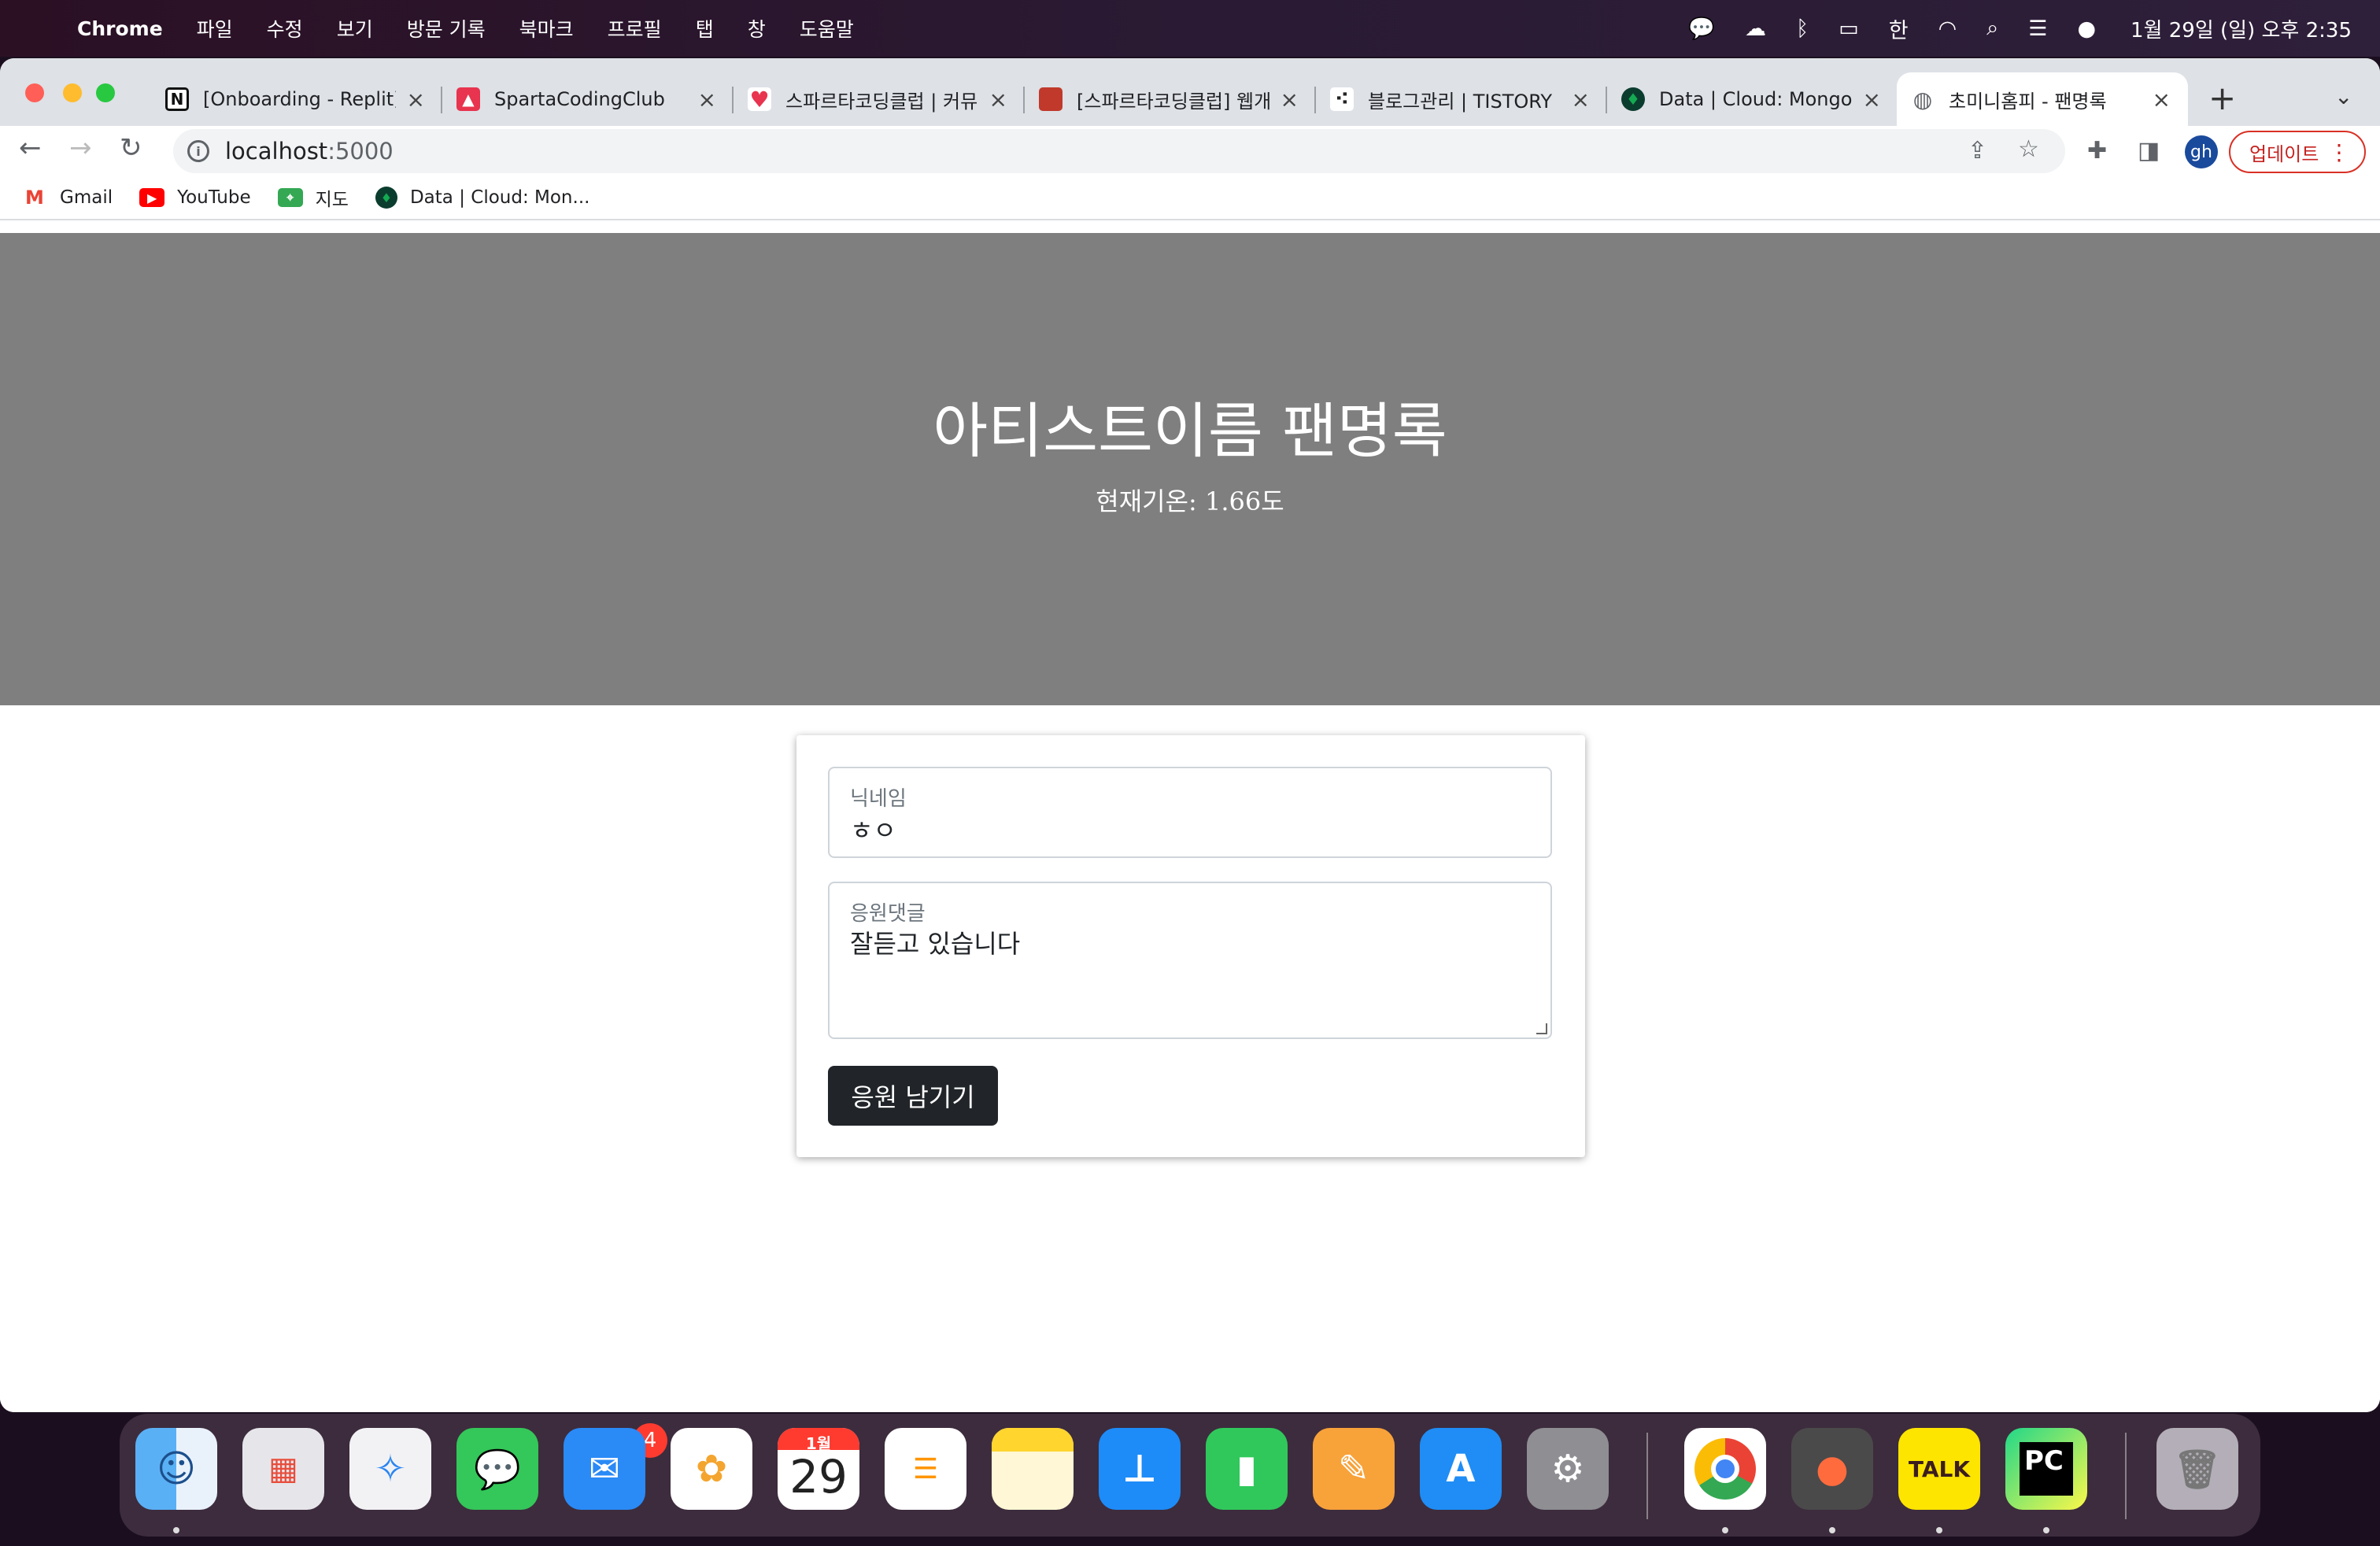 This screenshot has height=1546, width=2380. I want to click on chrome-logo-center, so click(1725, 1469).